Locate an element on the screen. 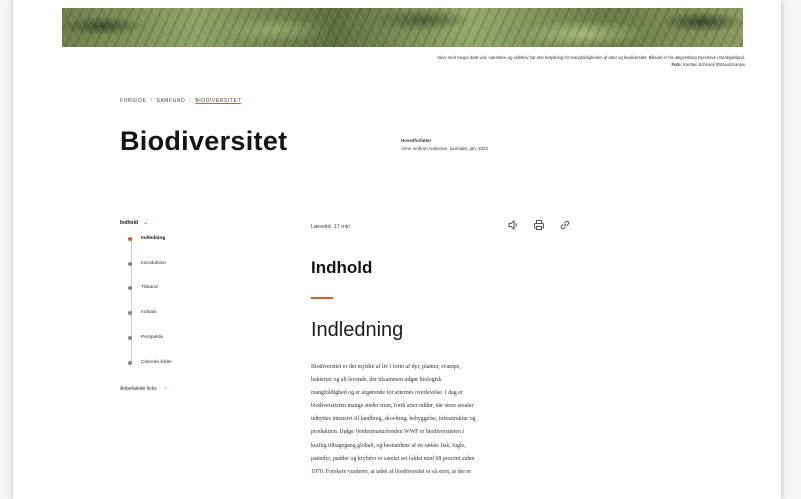  breadcrumb-forside: FORSIDE is located at coordinates (133, 101).